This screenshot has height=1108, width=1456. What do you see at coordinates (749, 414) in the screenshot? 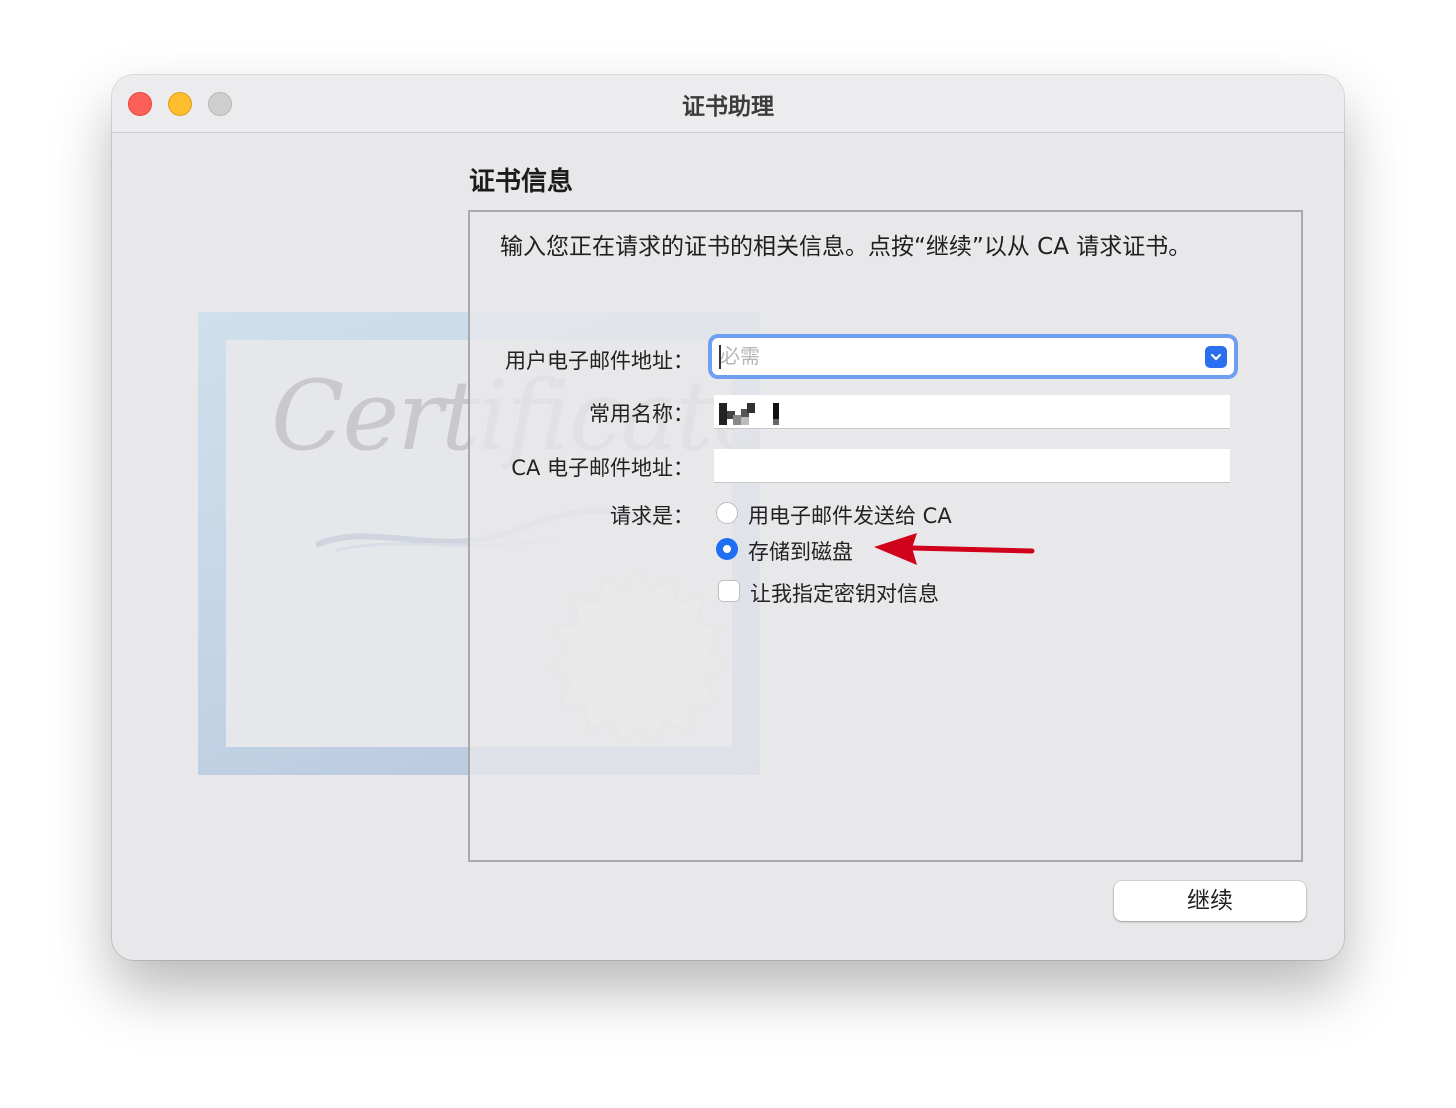
I see `redacted-name-pixels` at bounding box center [749, 414].